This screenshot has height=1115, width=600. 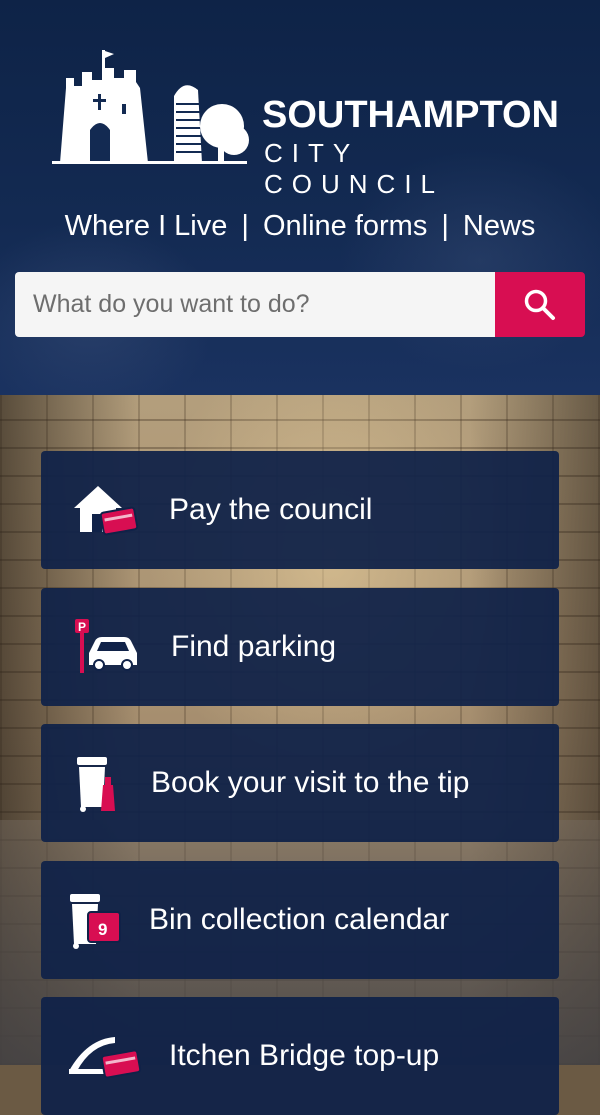 What do you see at coordinates (105, 510) in the screenshot?
I see `house-card-icon` at bounding box center [105, 510].